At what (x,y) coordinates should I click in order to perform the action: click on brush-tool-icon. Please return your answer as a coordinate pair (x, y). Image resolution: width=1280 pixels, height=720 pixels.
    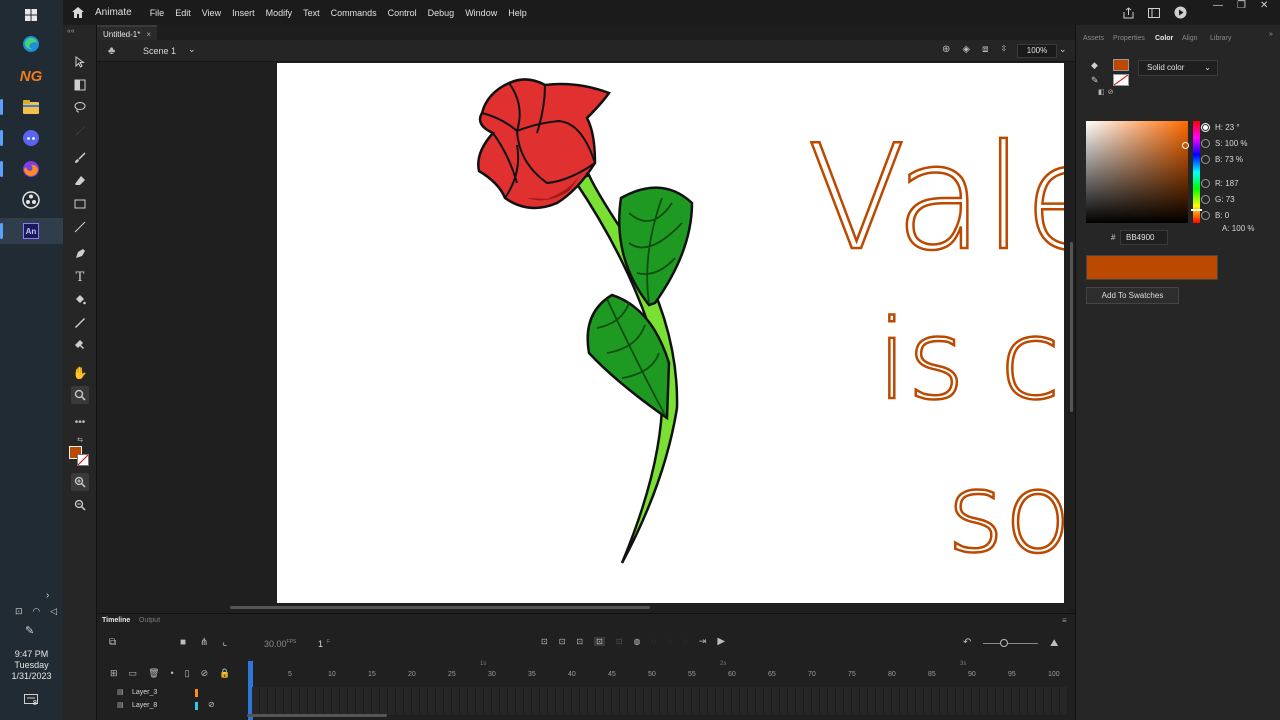
    Looking at the image, I should click on (80, 158).